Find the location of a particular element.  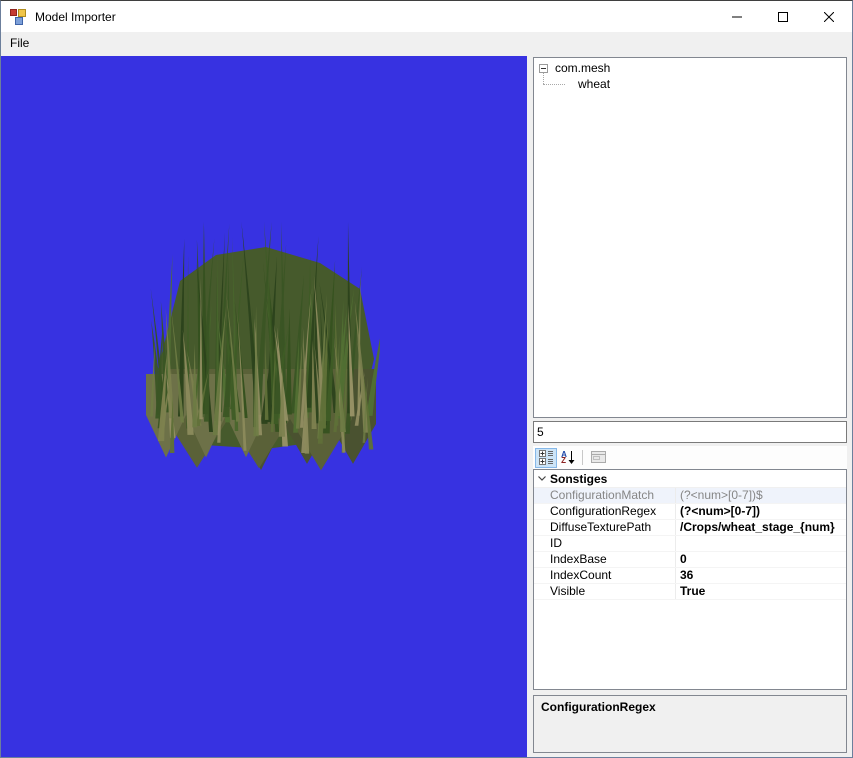

minimize-button is located at coordinates (737, 16).